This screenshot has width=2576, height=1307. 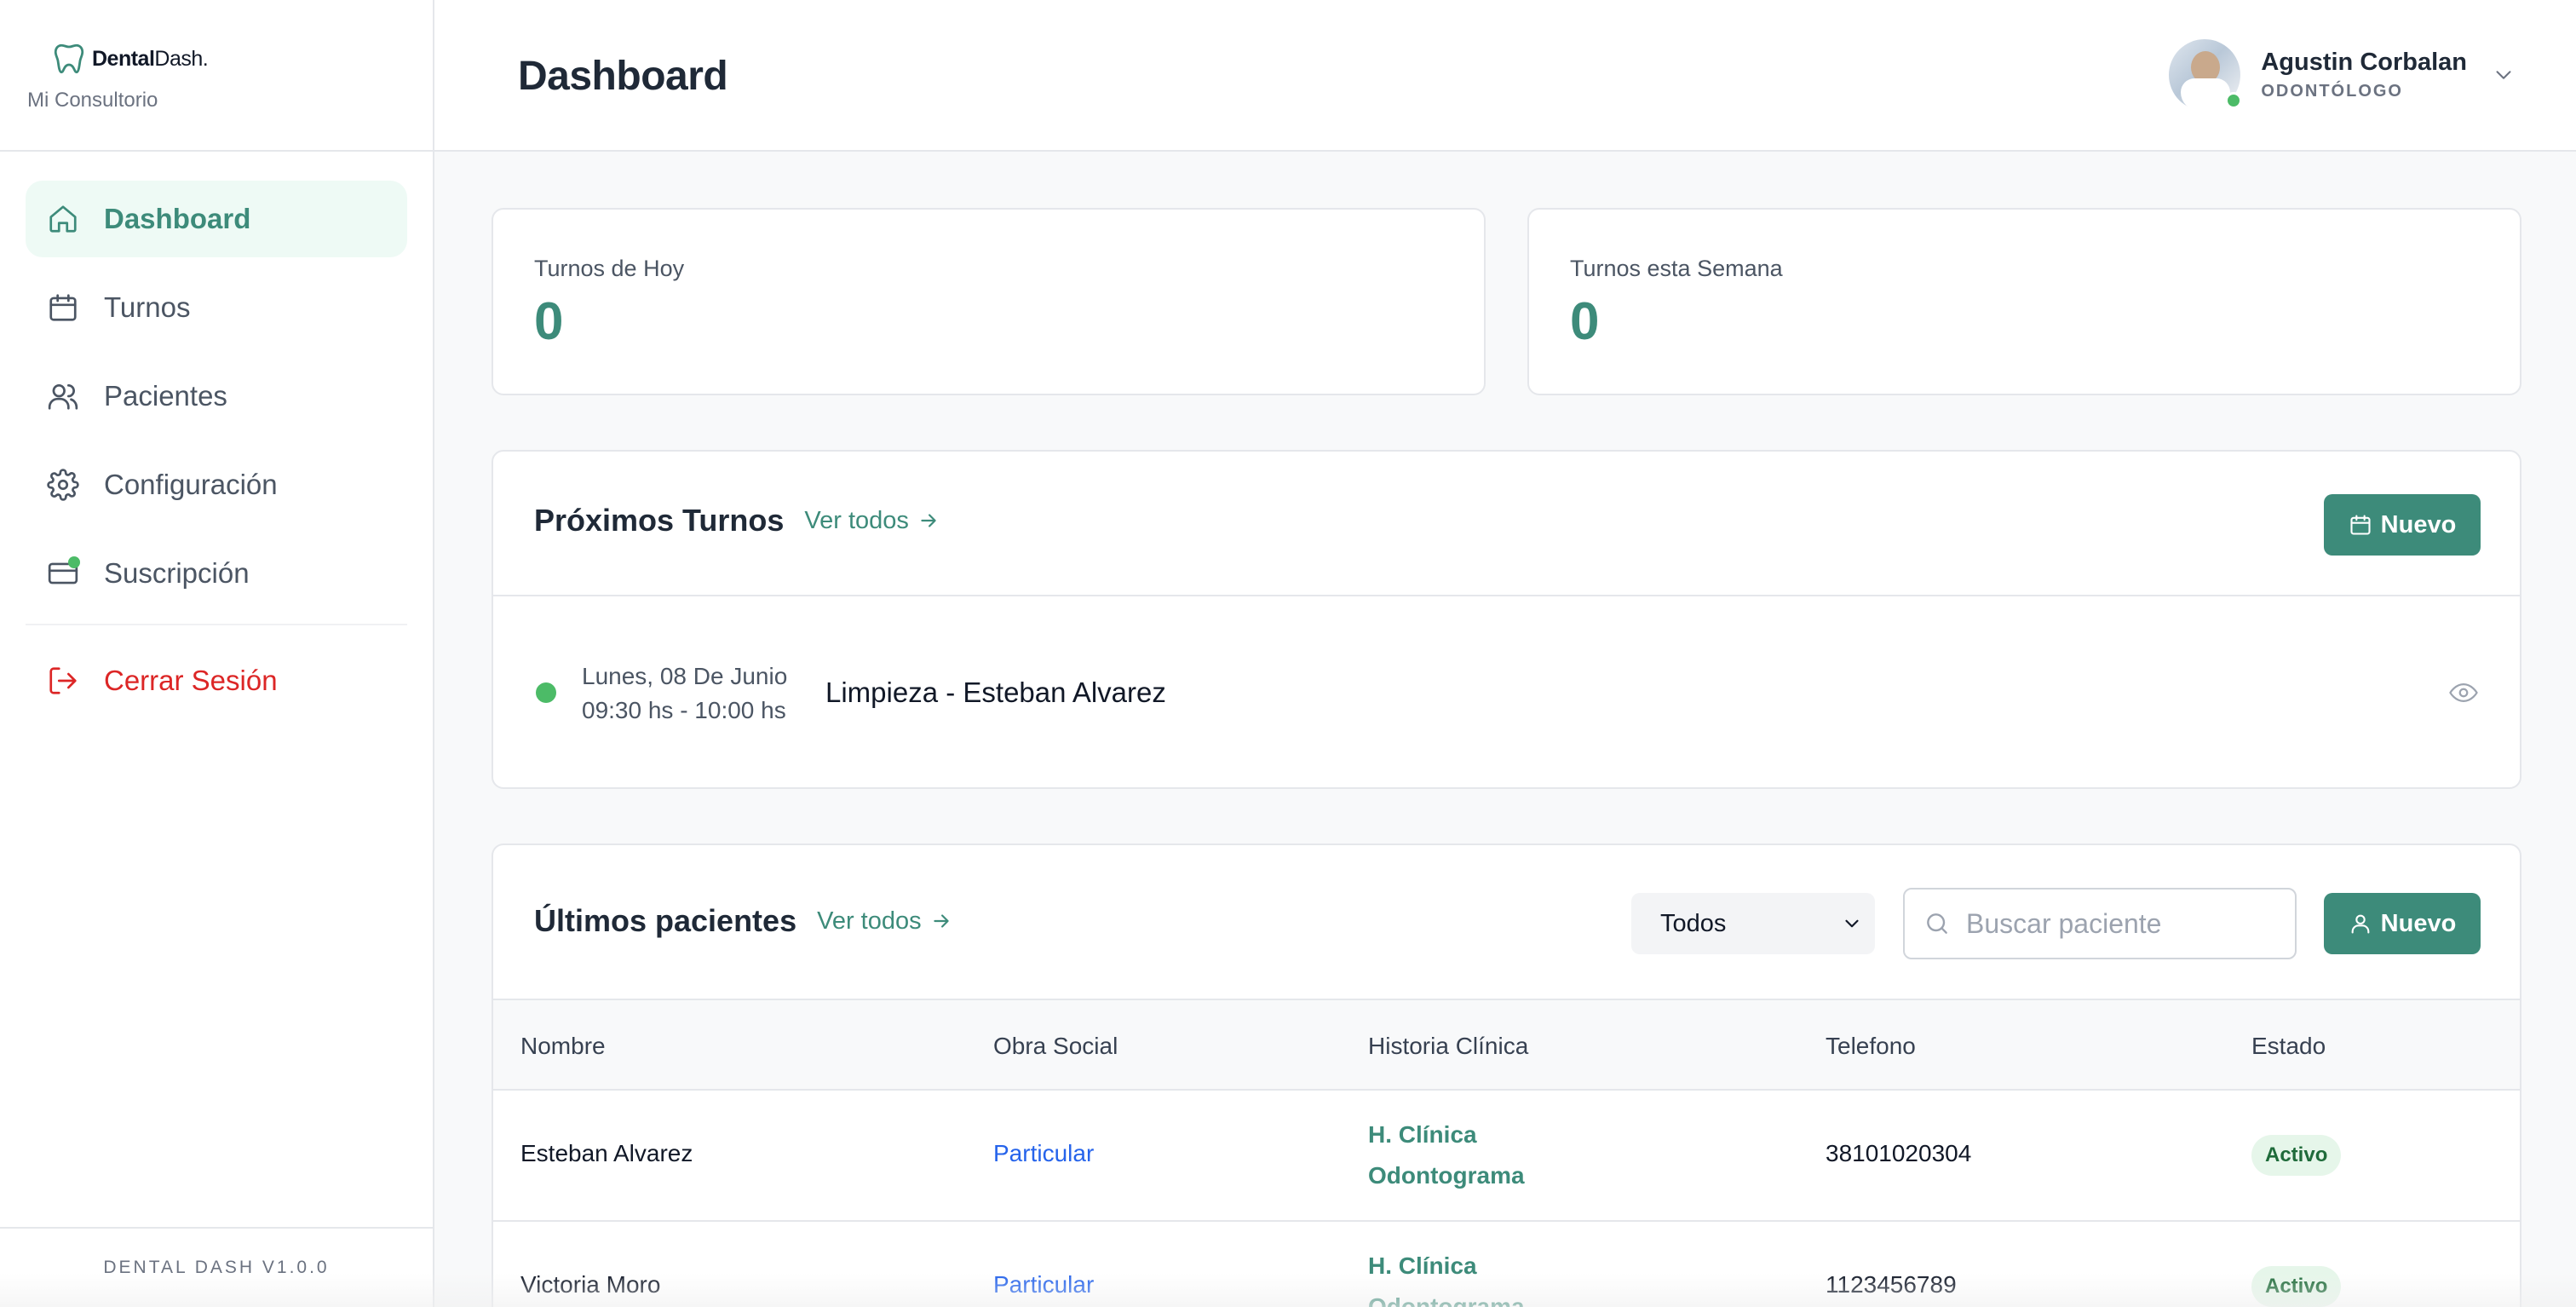 I want to click on tooth-icon, so click(x=69, y=58).